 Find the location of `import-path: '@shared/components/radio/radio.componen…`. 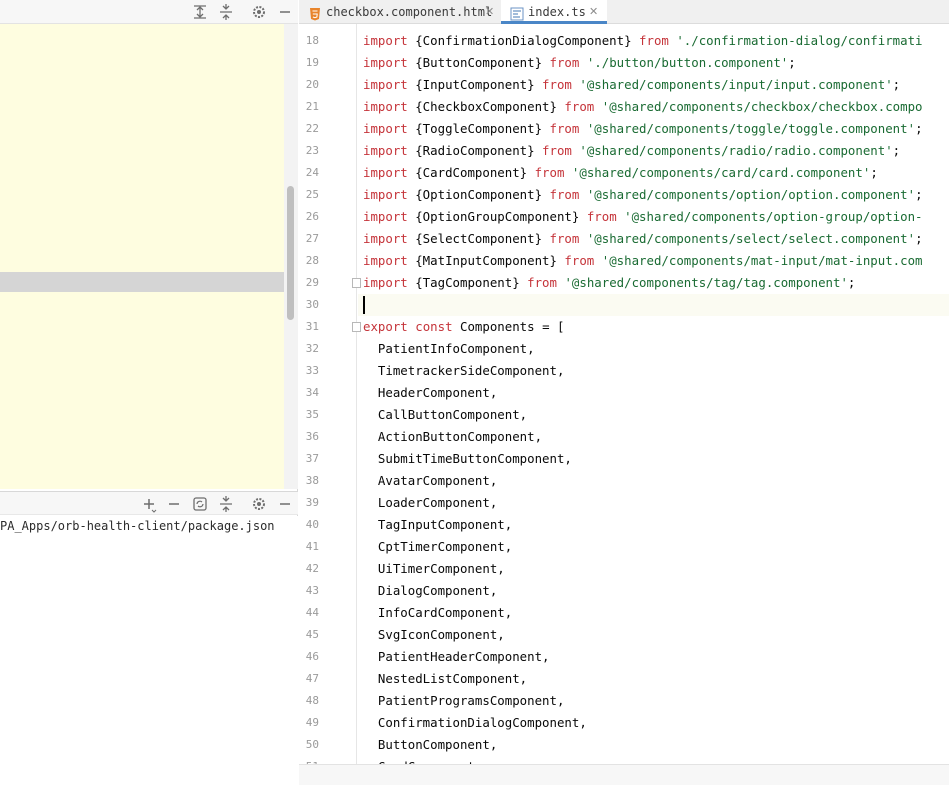

import-path: '@shared/components/radio/radio.componen… is located at coordinates (736, 150).